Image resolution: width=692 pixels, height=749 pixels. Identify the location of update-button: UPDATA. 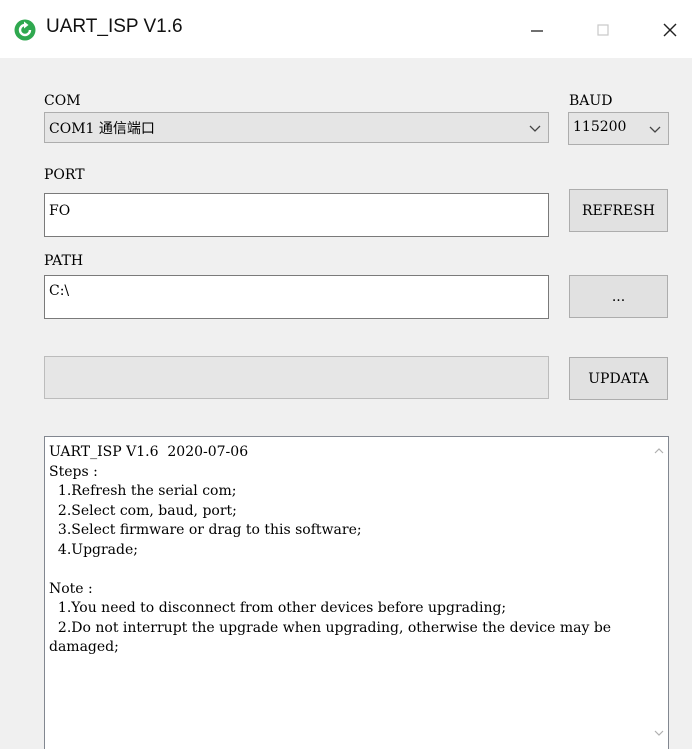
(618, 378).